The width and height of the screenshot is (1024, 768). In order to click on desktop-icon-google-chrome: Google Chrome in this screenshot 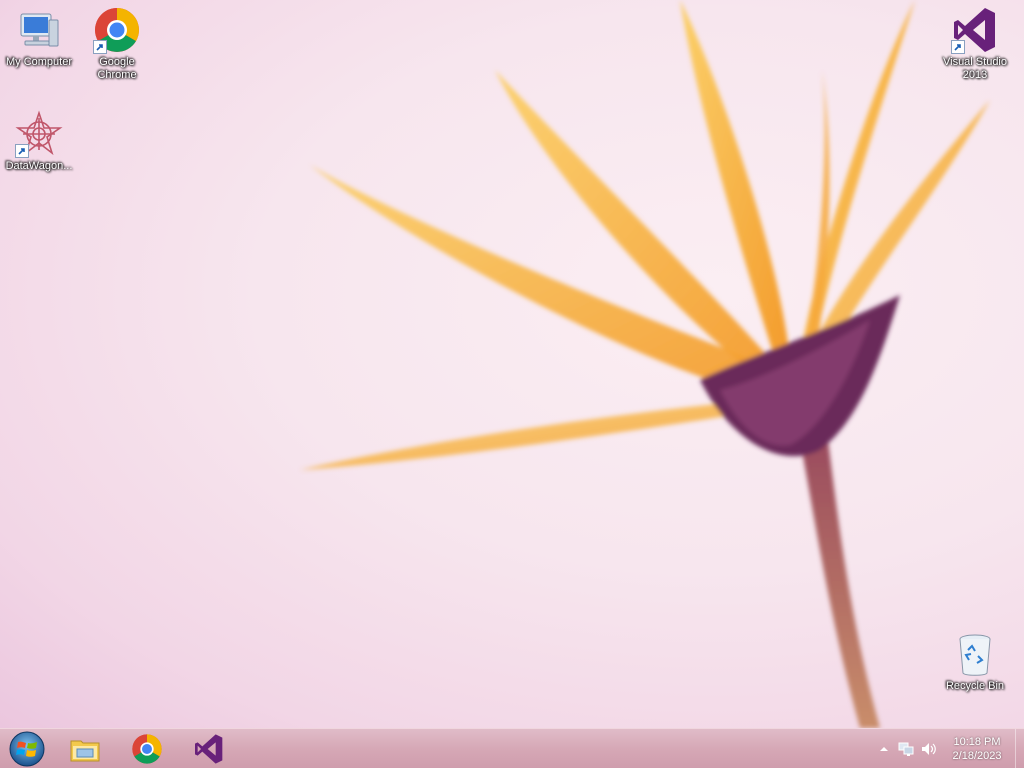, I will do `click(117, 41)`.